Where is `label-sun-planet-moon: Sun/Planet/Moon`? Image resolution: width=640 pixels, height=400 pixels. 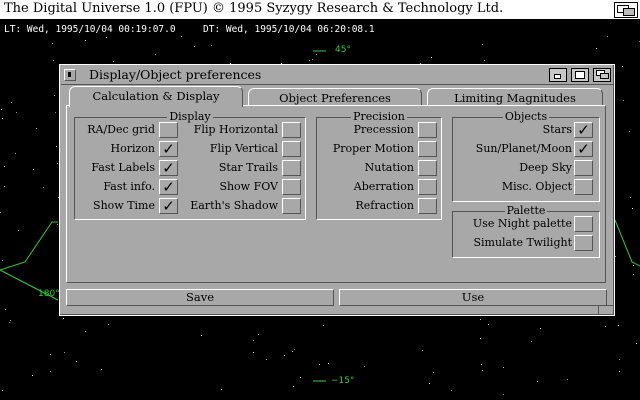
label-sun-planet-moon: Sun/Planet/Moon is located at coordinates (523, 148).